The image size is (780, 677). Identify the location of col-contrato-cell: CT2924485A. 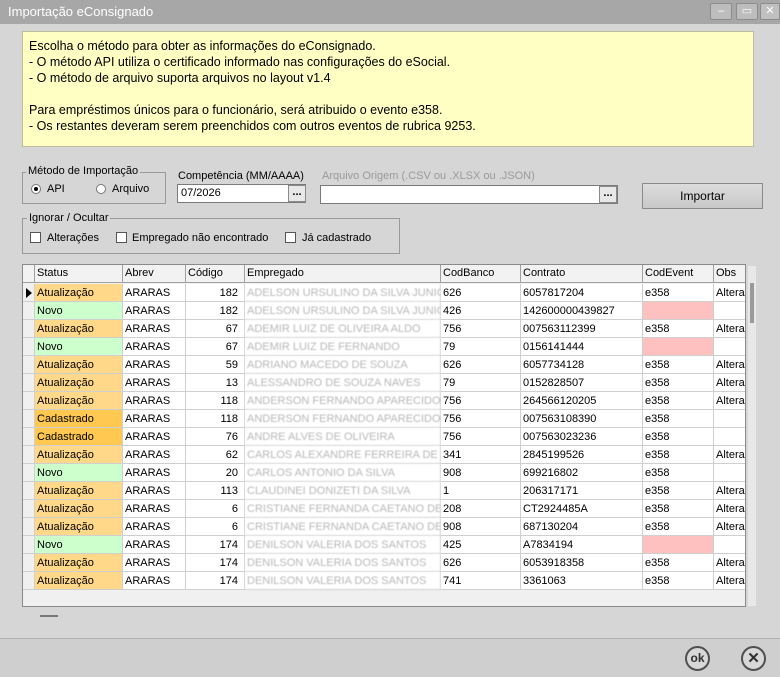
(582, 509).